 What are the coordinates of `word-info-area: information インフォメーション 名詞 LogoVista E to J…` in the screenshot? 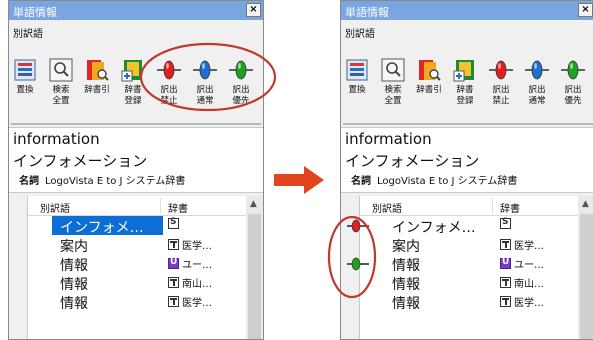 It's located at (136, 160).